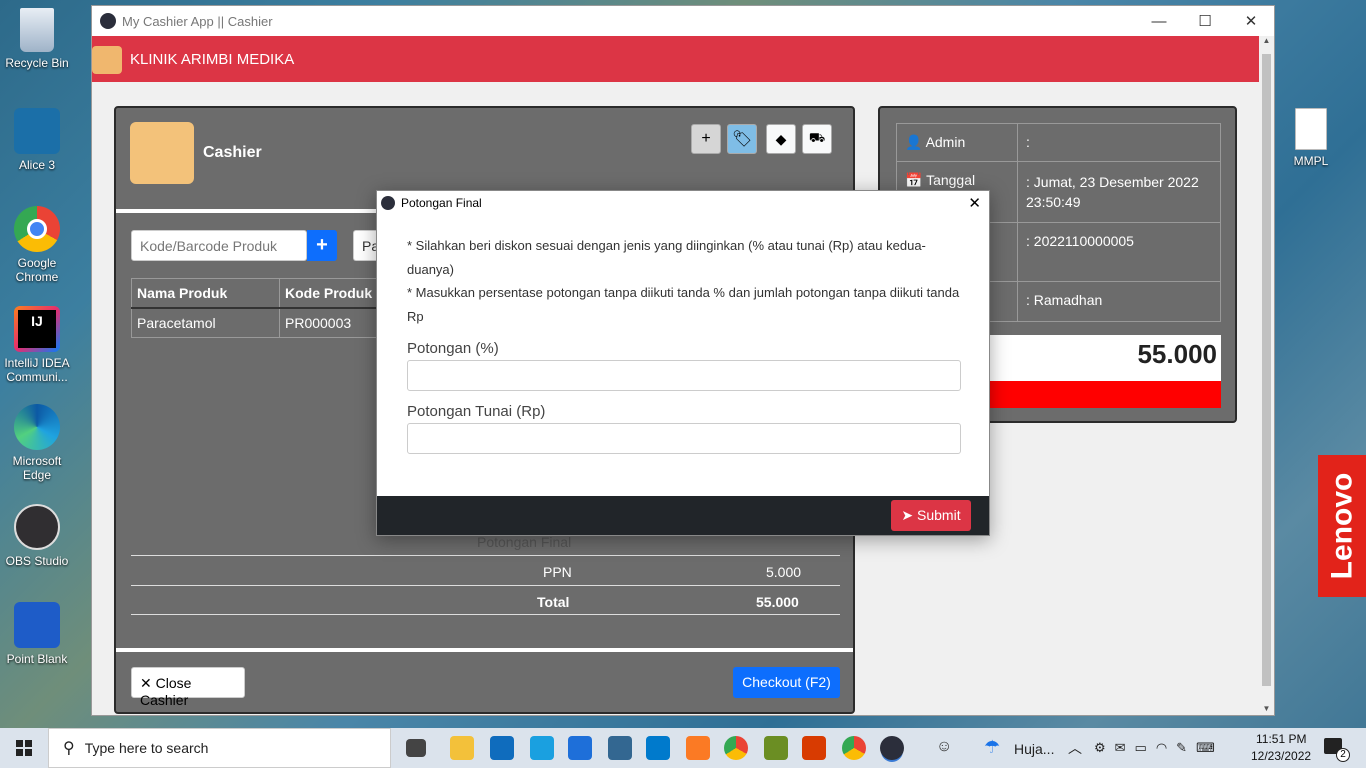  Describe the element at coordinates (524, 542) in the screenshot. I see `potongan-final-label: Potongan Final` at that location.